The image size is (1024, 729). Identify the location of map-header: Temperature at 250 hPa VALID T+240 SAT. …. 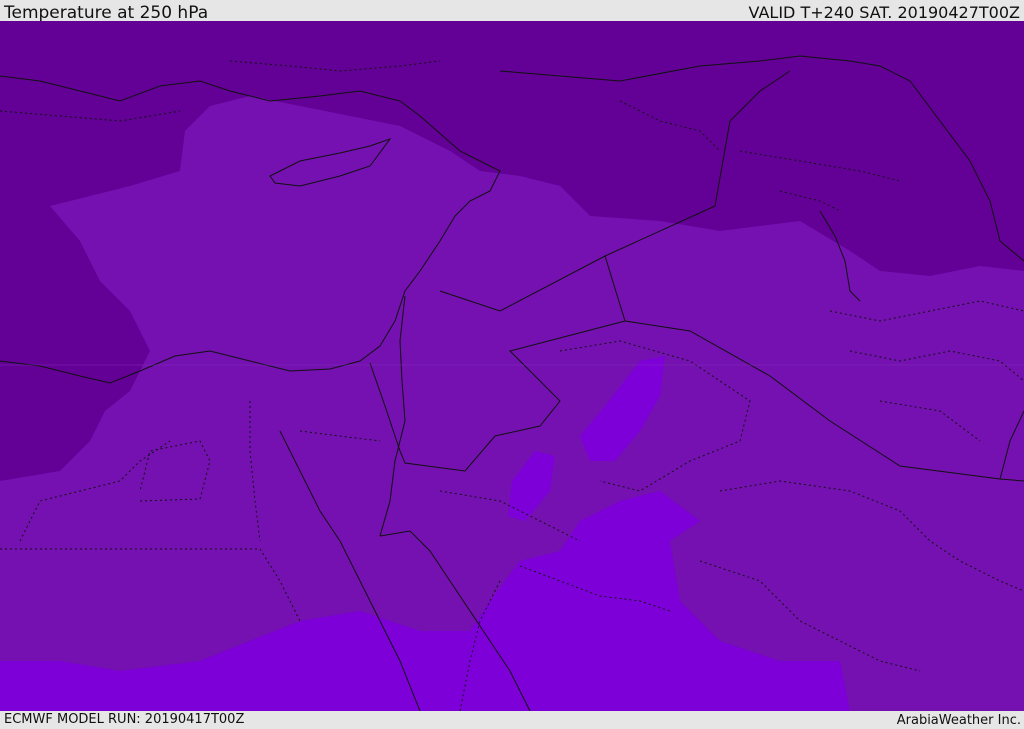
(512, 11).